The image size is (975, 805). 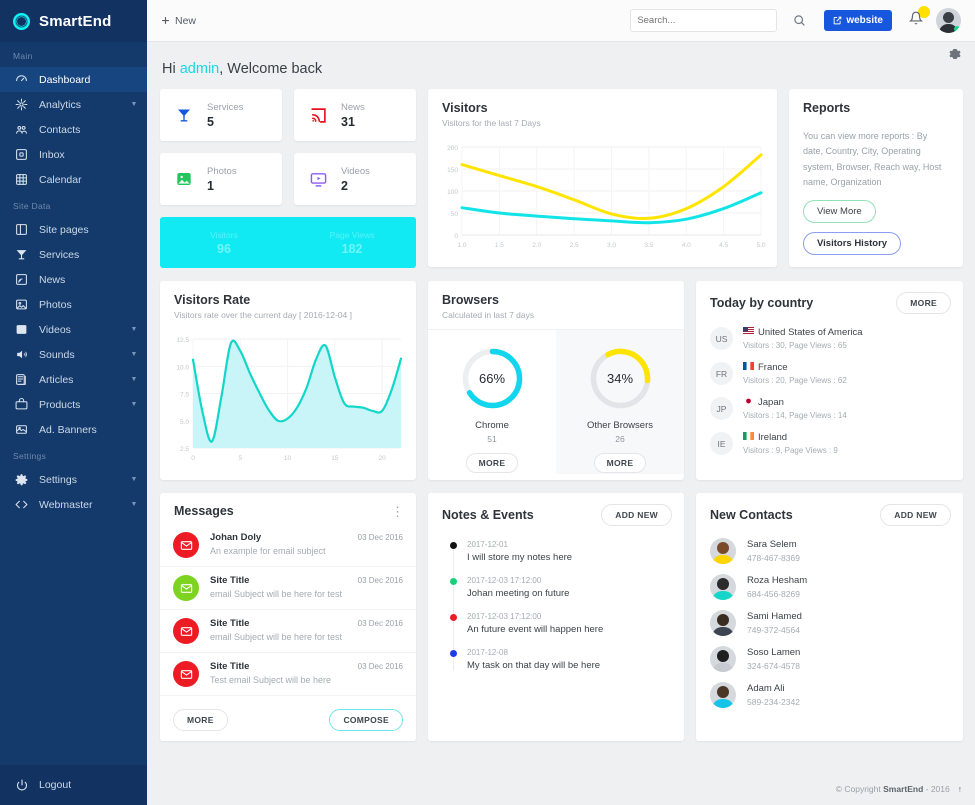 What do you see at coordinates (348, 121) in the screenshot?
I see `stat-value: 31` at bounding box center [348, 121].